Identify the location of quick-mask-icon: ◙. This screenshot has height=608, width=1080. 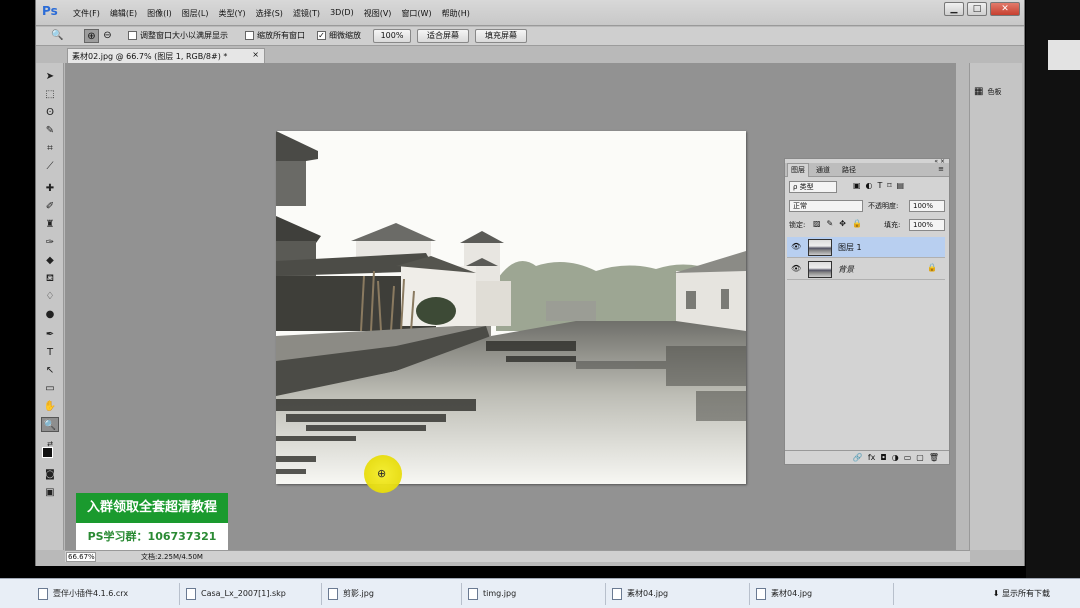
(50, 474).